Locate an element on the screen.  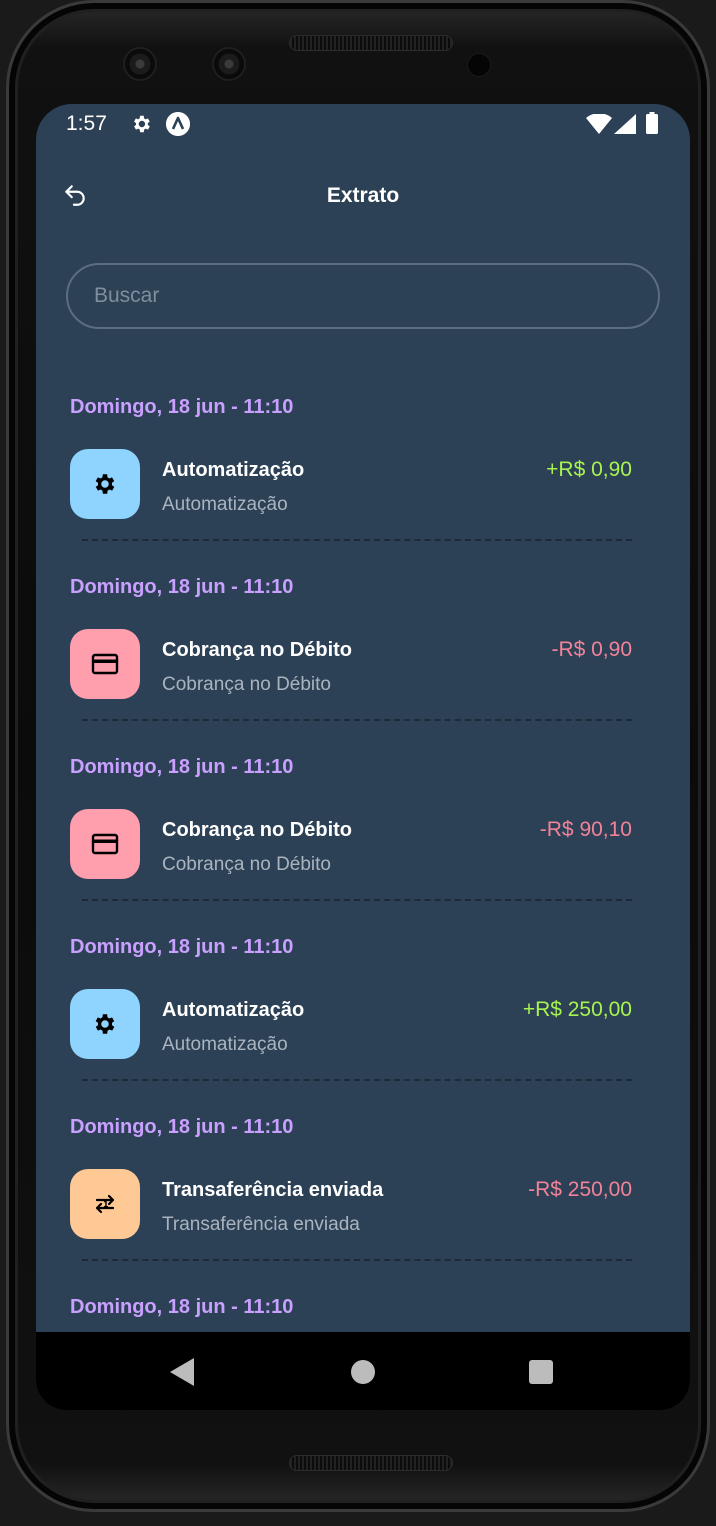
transaction-amount: +R$ 250,00 is located at coordinates (577, 1009).